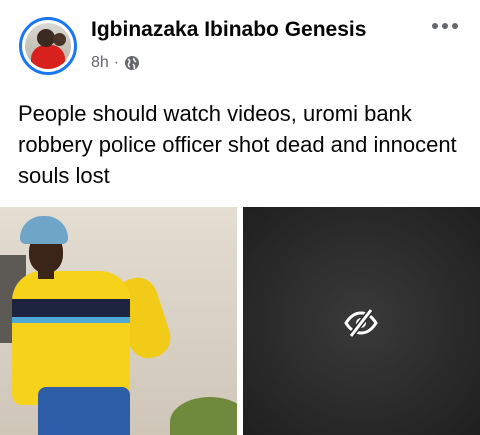 This screenshot has height=435, width=480. What do you see at coordinates (132, 63) in the screenshot?
I see `globe-icon` at bounding box center [132, 63].